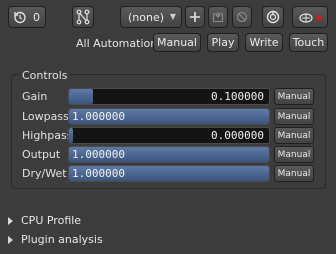 The height and width of the screenshot is (254, 336). What do you see at coordinates (308, 42) in the screenshot?
I see `automation-touch-button: Touch` at bounding box center [308, 42].